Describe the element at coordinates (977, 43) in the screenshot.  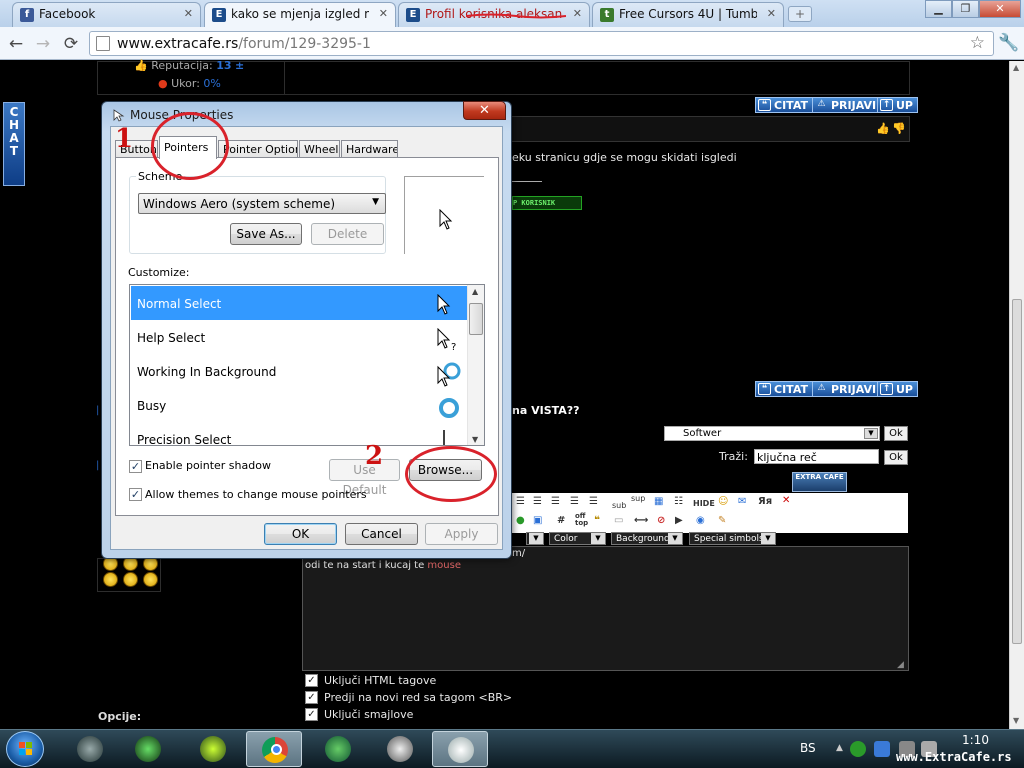
I see `bookmark-star-icon: ☆` at that location.